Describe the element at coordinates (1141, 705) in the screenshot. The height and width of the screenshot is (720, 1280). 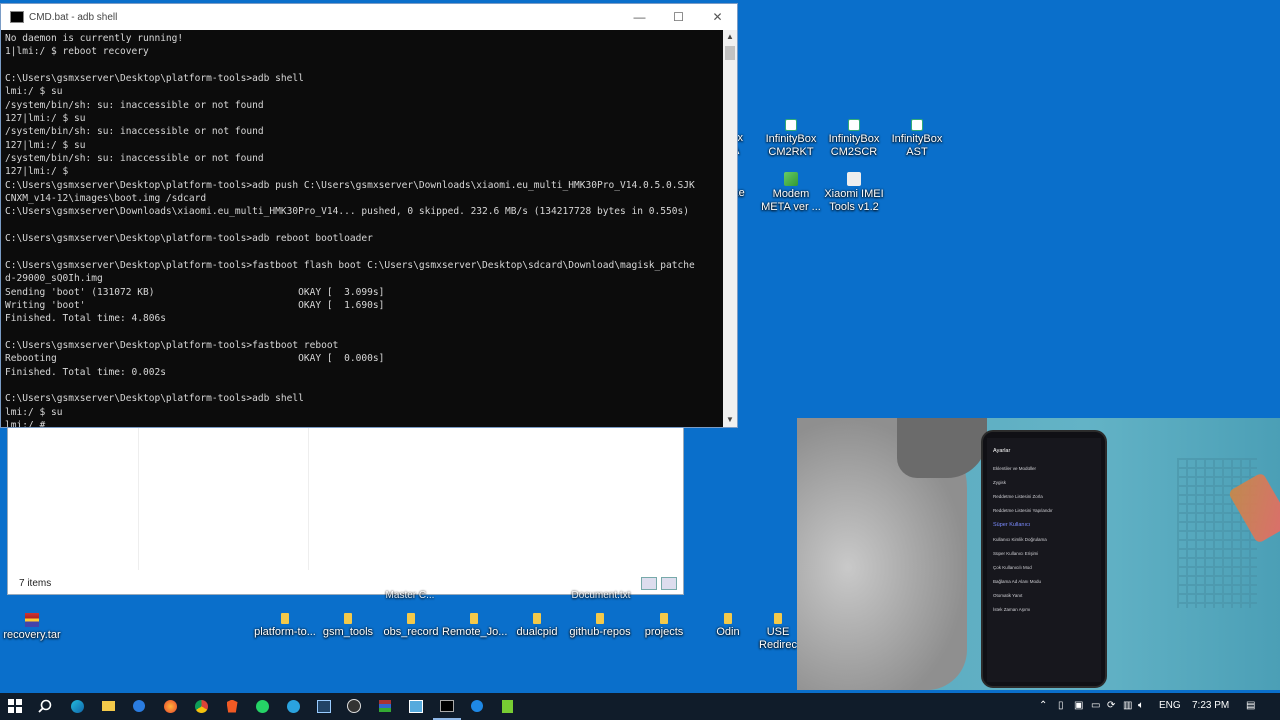
I see `tray-volume-icon: 🔈︎` at that location.